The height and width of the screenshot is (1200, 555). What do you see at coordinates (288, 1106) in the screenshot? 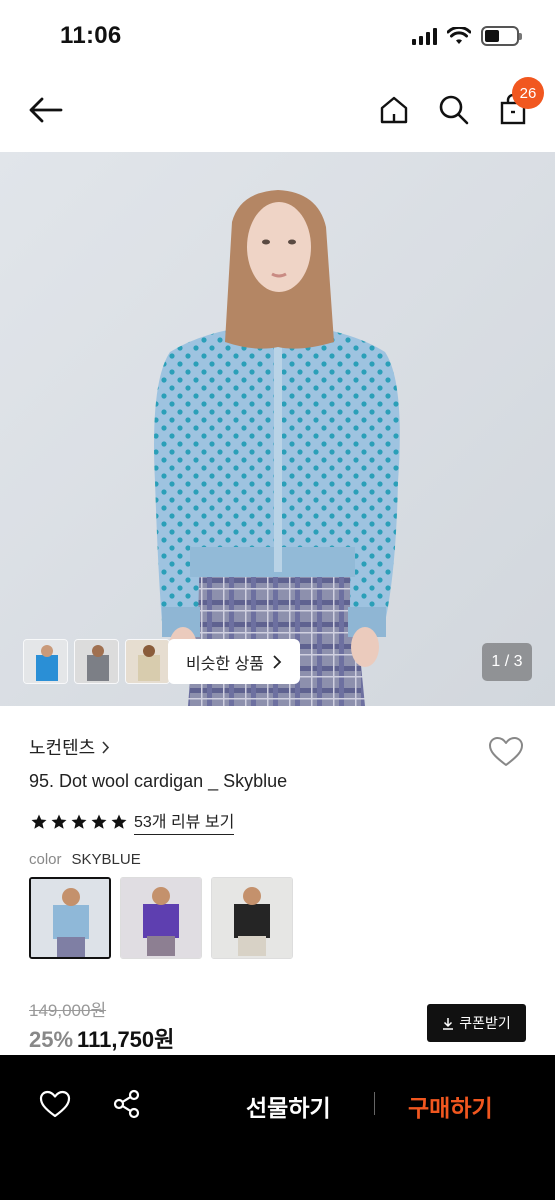
I see `gift-button: 선물하기` at bounding box center [288, 1106].